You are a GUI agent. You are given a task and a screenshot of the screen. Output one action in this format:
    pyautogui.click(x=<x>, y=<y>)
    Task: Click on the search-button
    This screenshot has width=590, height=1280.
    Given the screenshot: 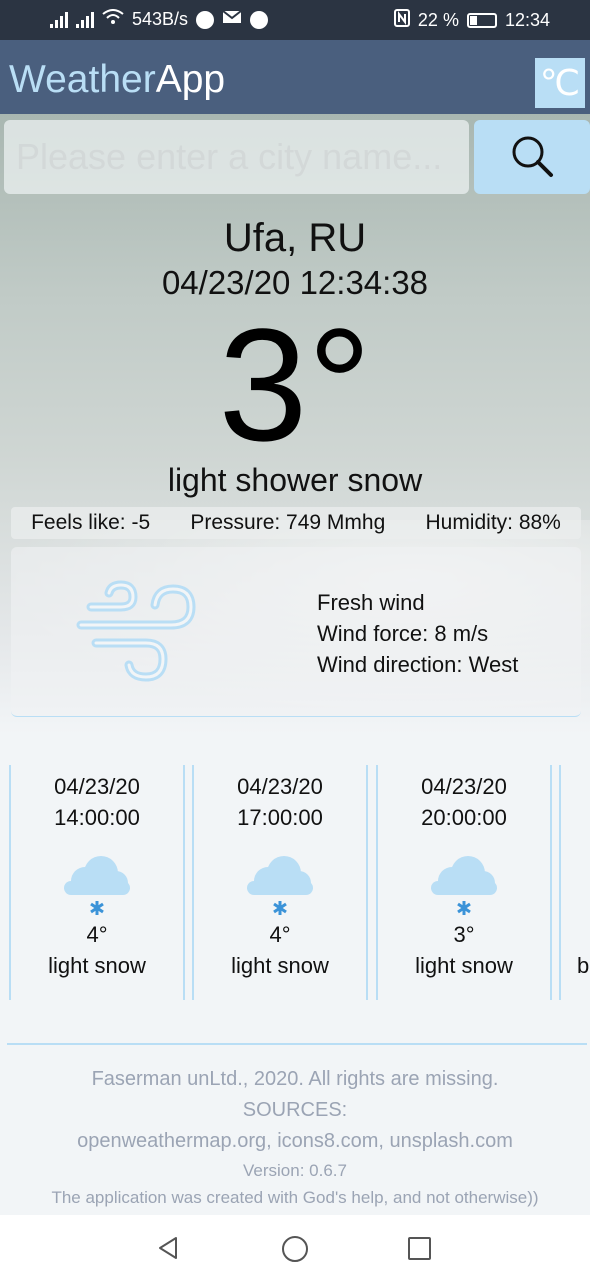 What is the action you would take?
    pyautogui.click(x=532, y=157)
    